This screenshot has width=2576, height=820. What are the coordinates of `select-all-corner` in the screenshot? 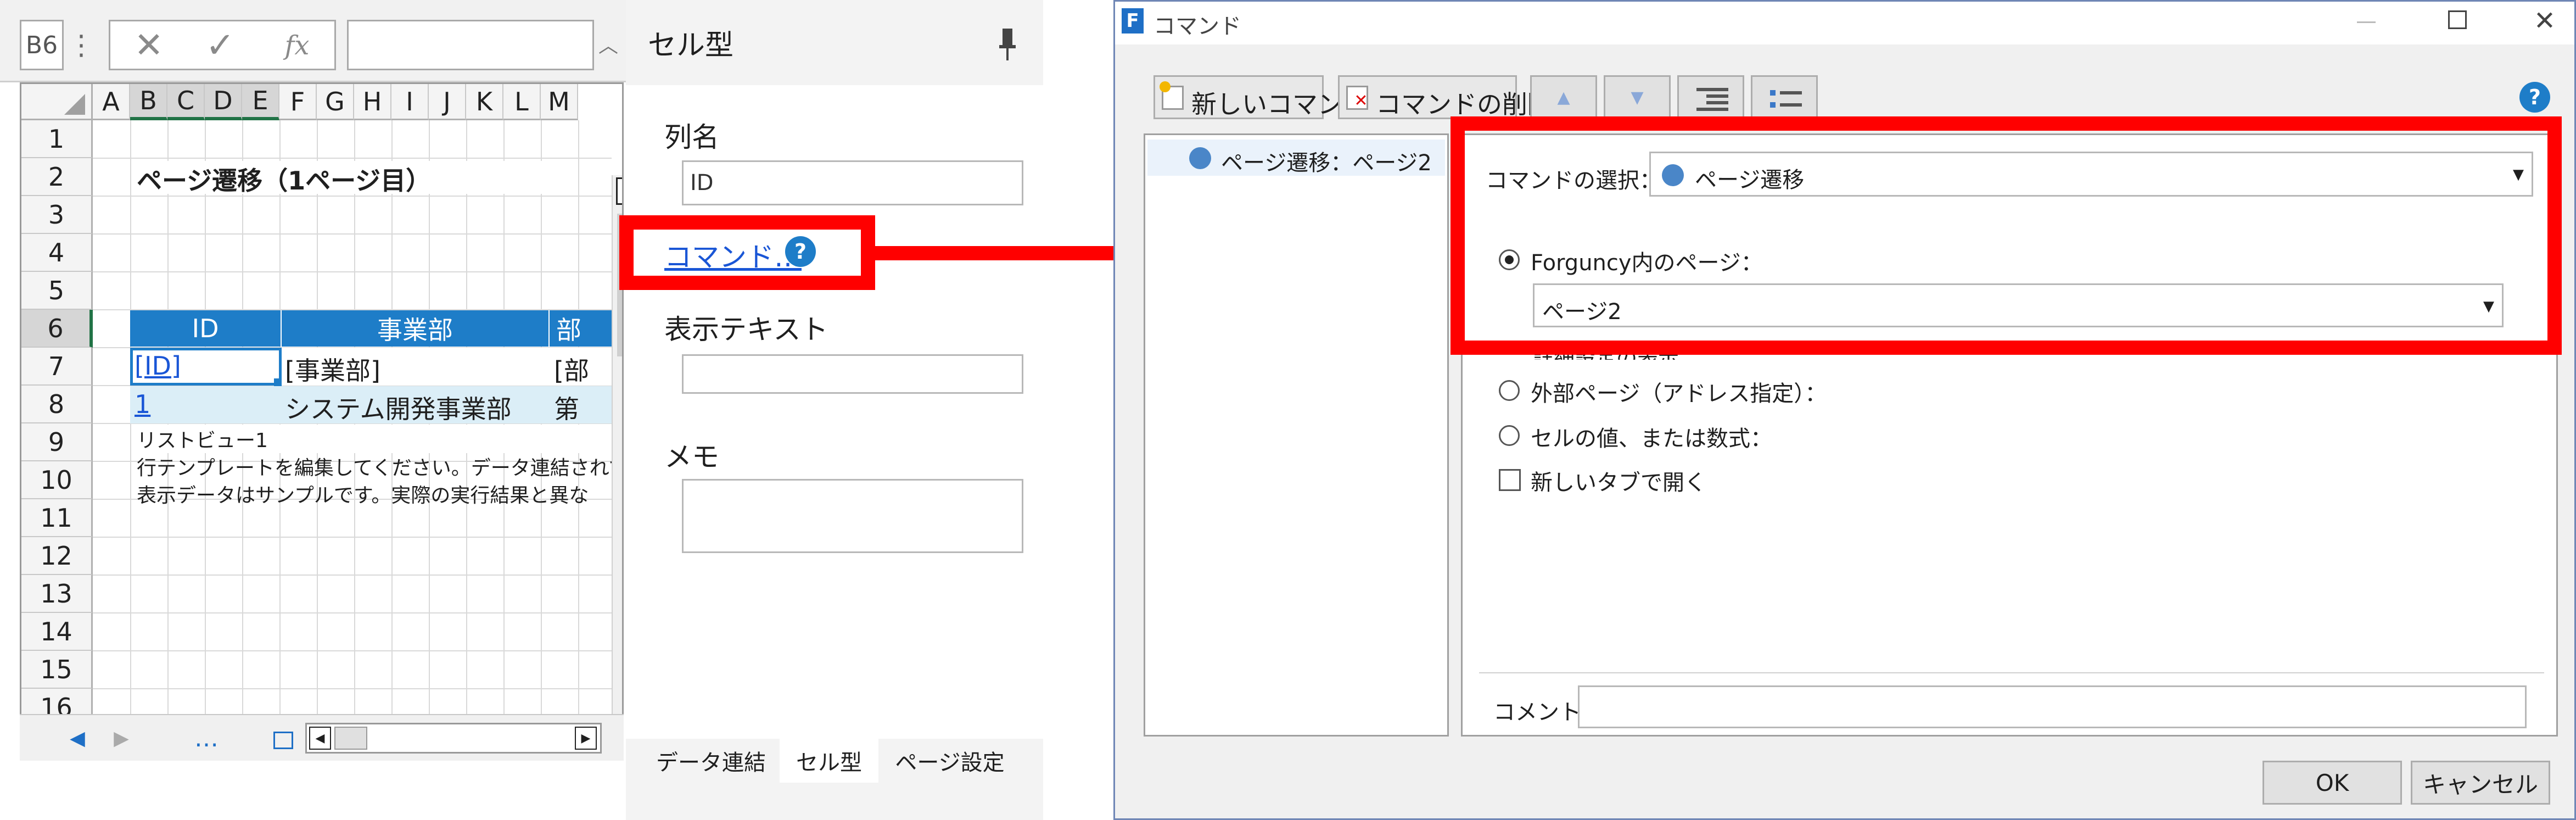 It's located at (57, 102).